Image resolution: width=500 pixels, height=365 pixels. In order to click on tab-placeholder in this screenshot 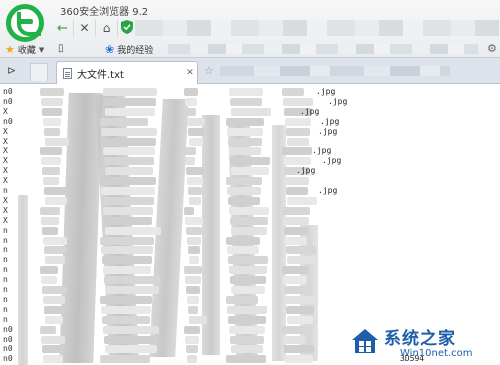, I will do `click(39, 72)`.